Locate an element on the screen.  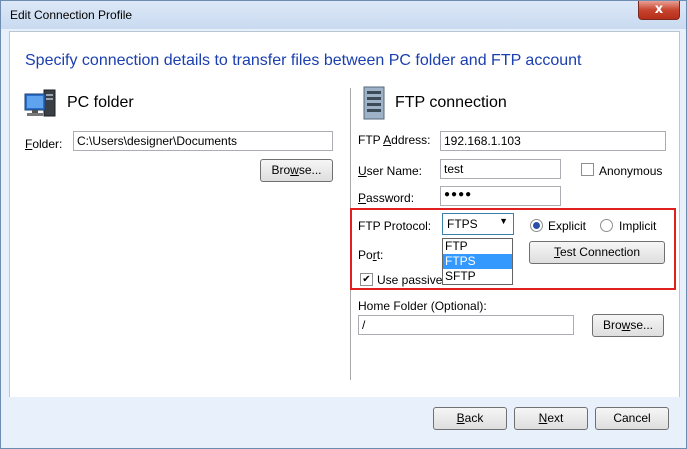
close-icon: x is located at coordinates (659, 9).